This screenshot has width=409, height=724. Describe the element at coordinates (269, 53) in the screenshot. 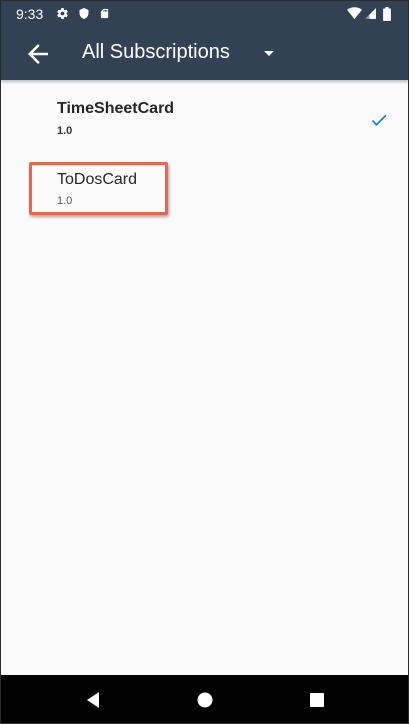

I see `dropdown-arrow-icon` at that location.